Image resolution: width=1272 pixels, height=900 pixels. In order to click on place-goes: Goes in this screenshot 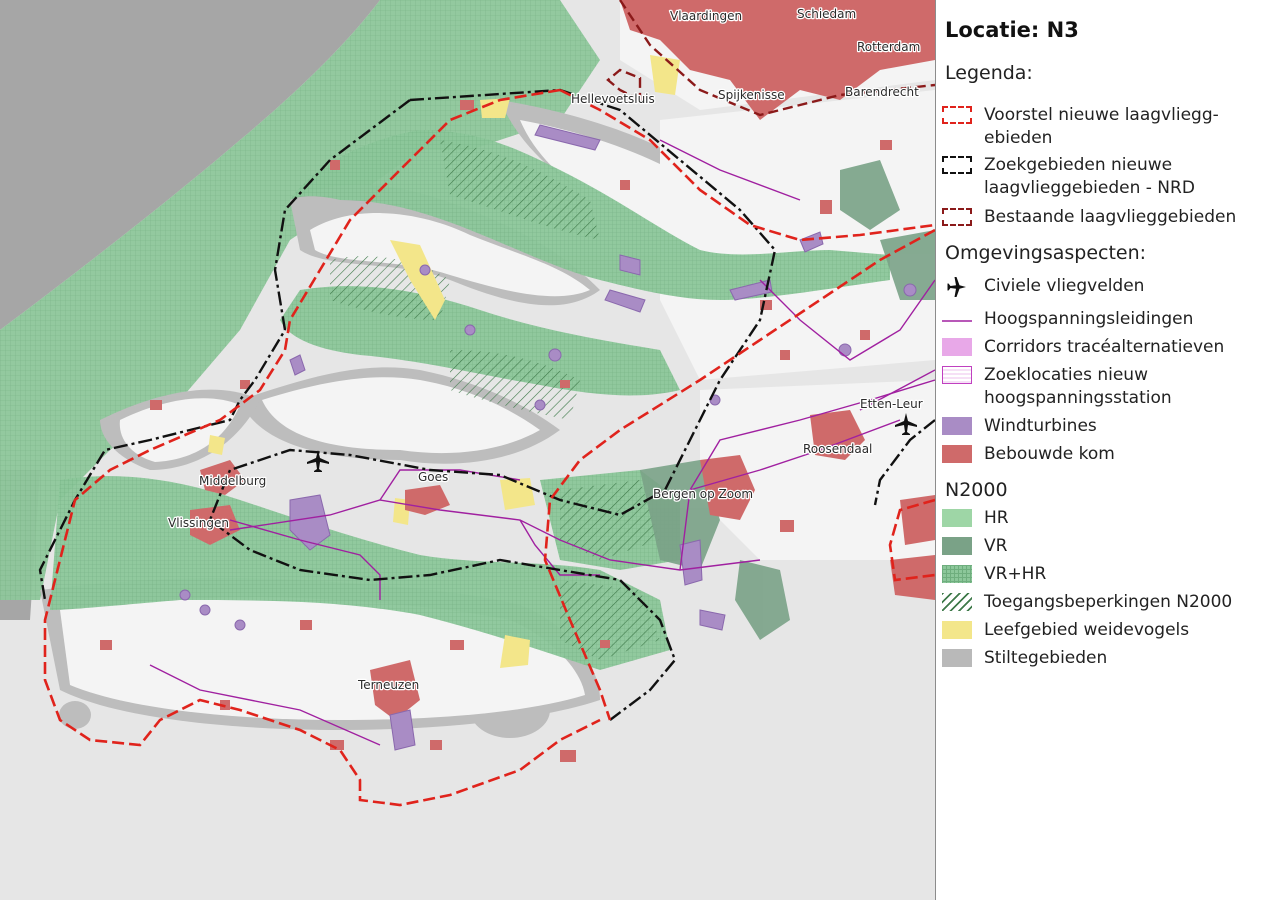, I will do `click(433, 477)`.